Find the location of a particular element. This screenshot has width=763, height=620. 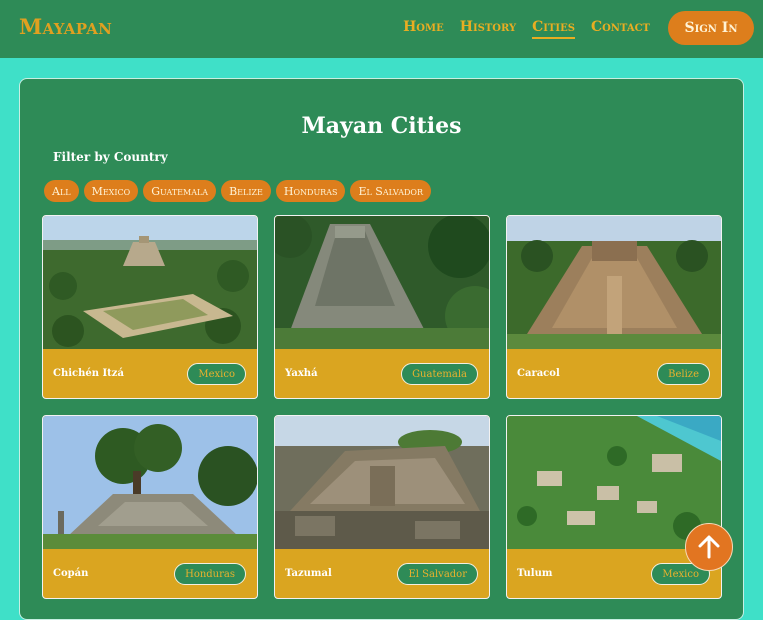

nav-cities: Cities is located at coordinates (553, 29).